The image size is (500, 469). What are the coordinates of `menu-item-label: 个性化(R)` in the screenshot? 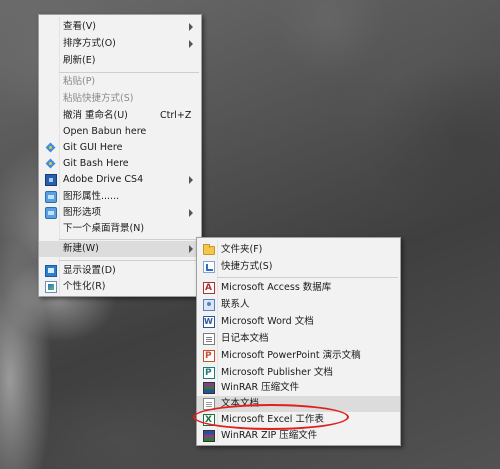 It's located at (84, 286).